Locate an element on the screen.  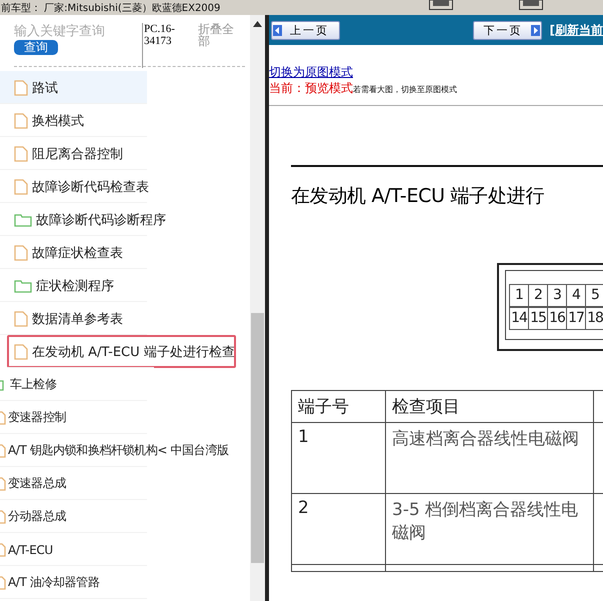
pin-number: 5 is located at coordinates (594, 295).